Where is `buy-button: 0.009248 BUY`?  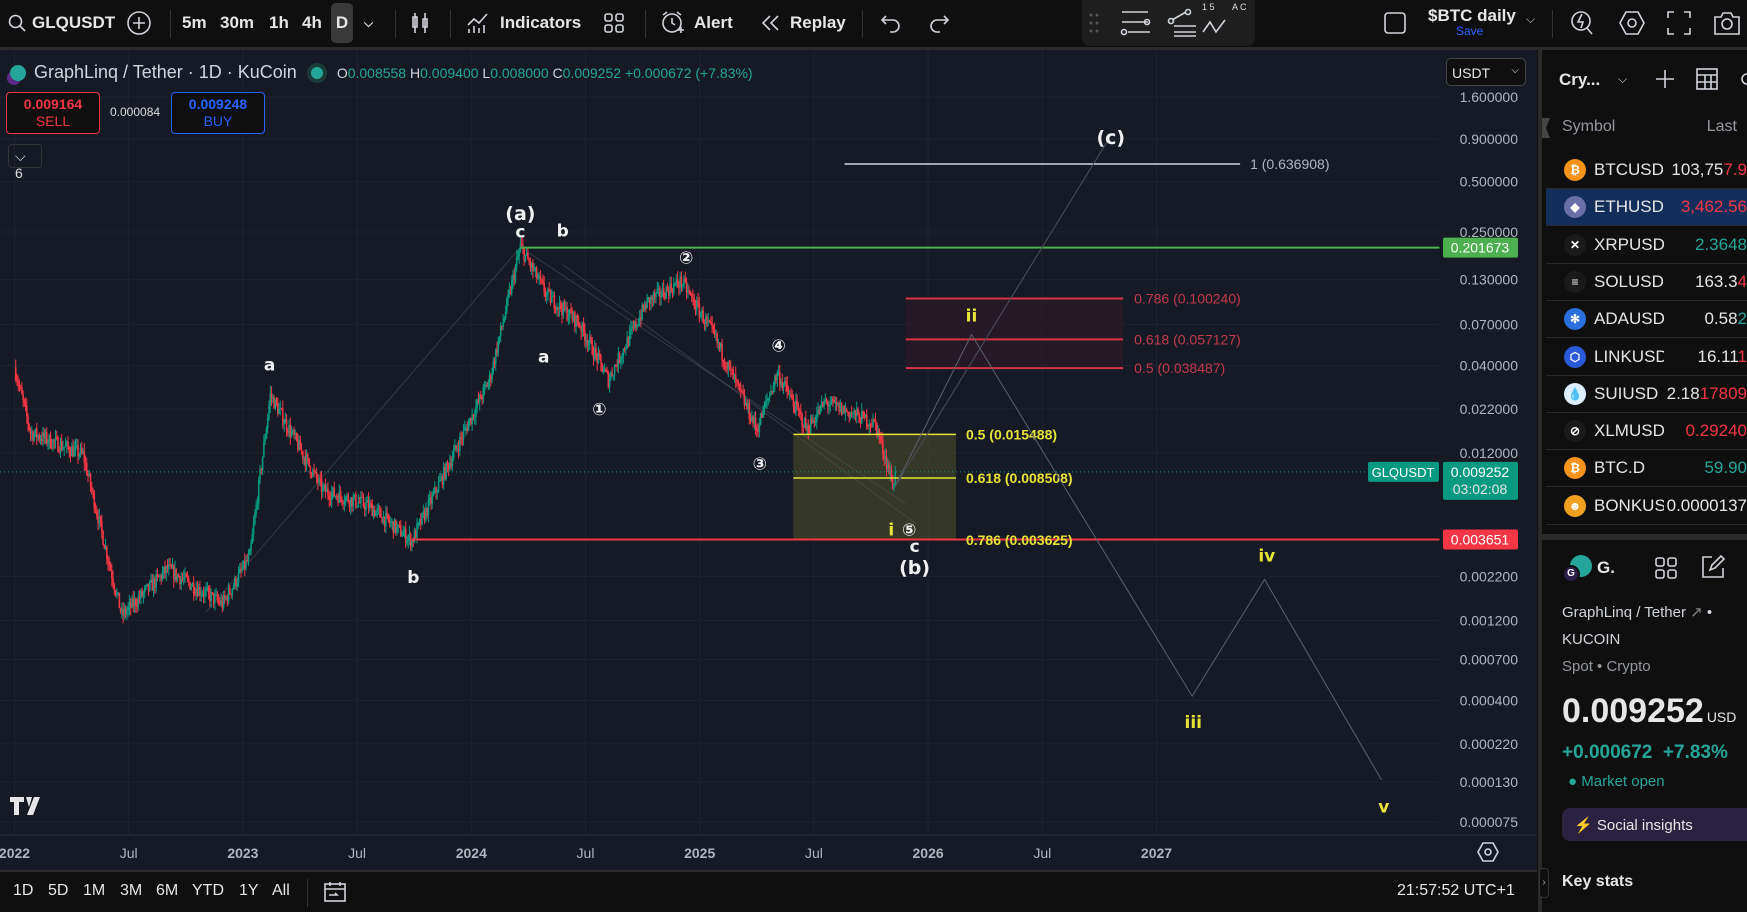
buy-button: 0.009248 BUY is located at coordinates (218, 113).